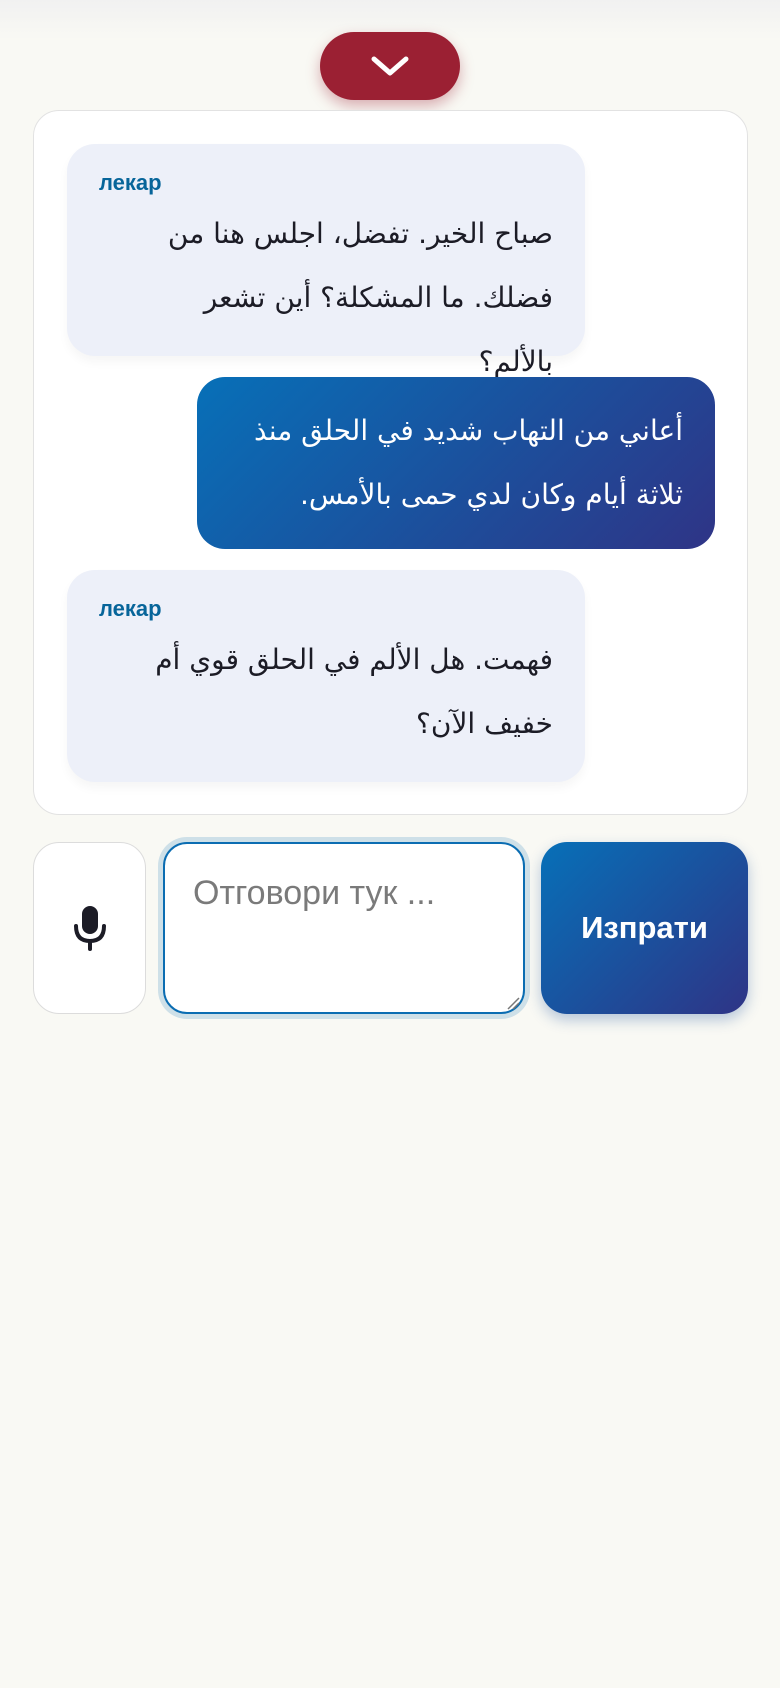 This screenshot has height=1688, width=780. I want to click on microphone-icon, so click(89, 928).